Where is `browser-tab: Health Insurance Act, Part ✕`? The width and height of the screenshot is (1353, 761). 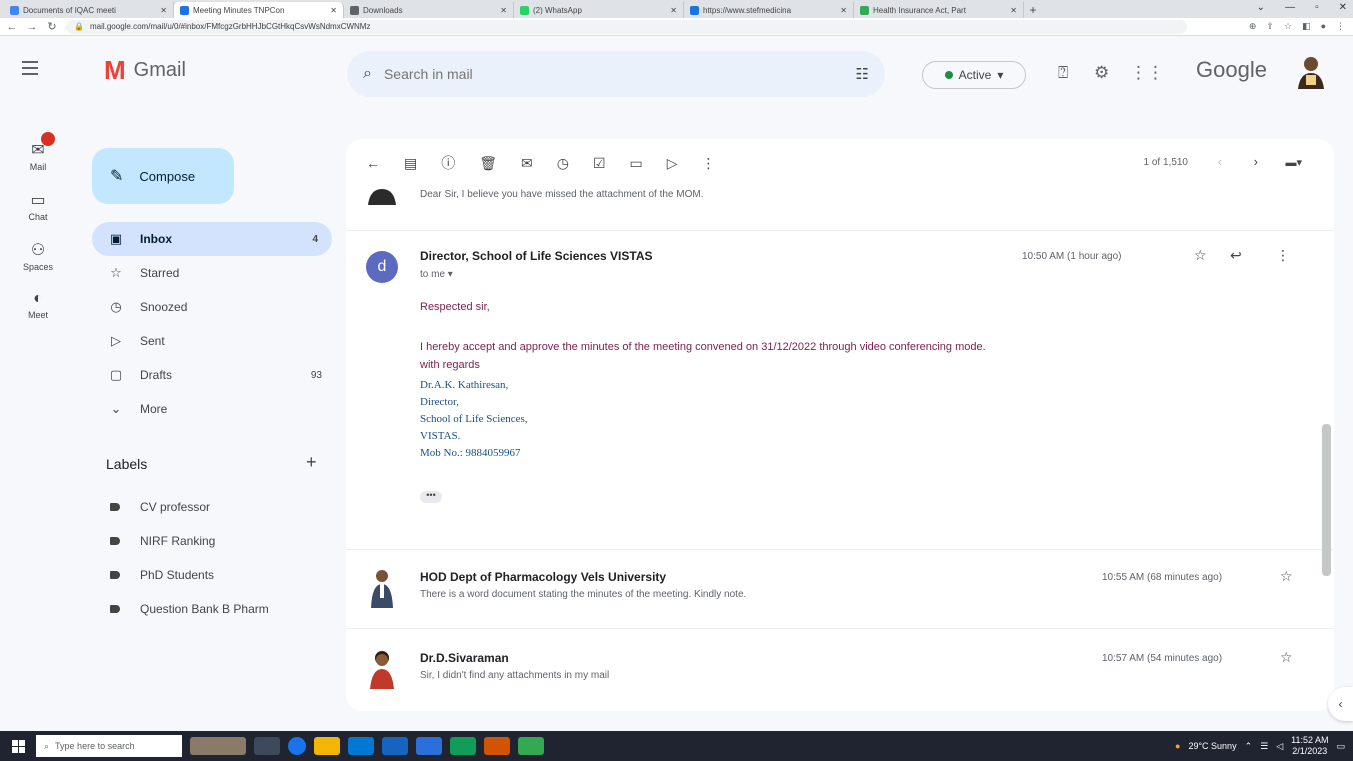
browser-tab: Health Insurance Act, Part ✕ is located at coordinates (939, 10).